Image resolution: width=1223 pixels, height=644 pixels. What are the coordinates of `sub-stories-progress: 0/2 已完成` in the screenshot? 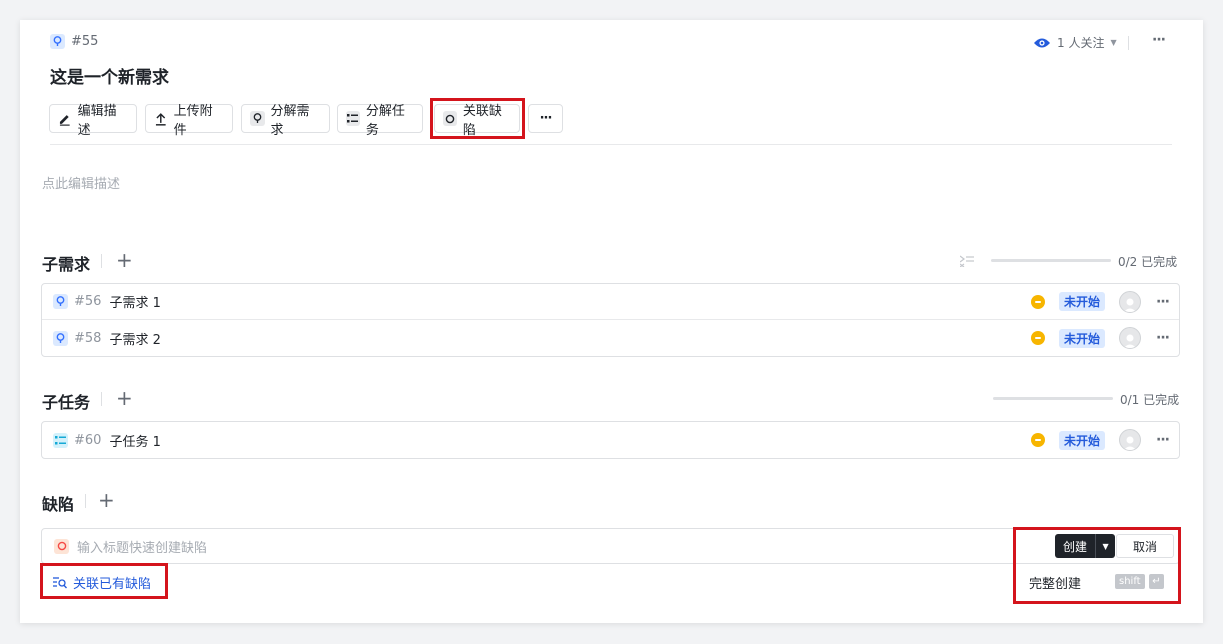 It's located at (1148, 262).